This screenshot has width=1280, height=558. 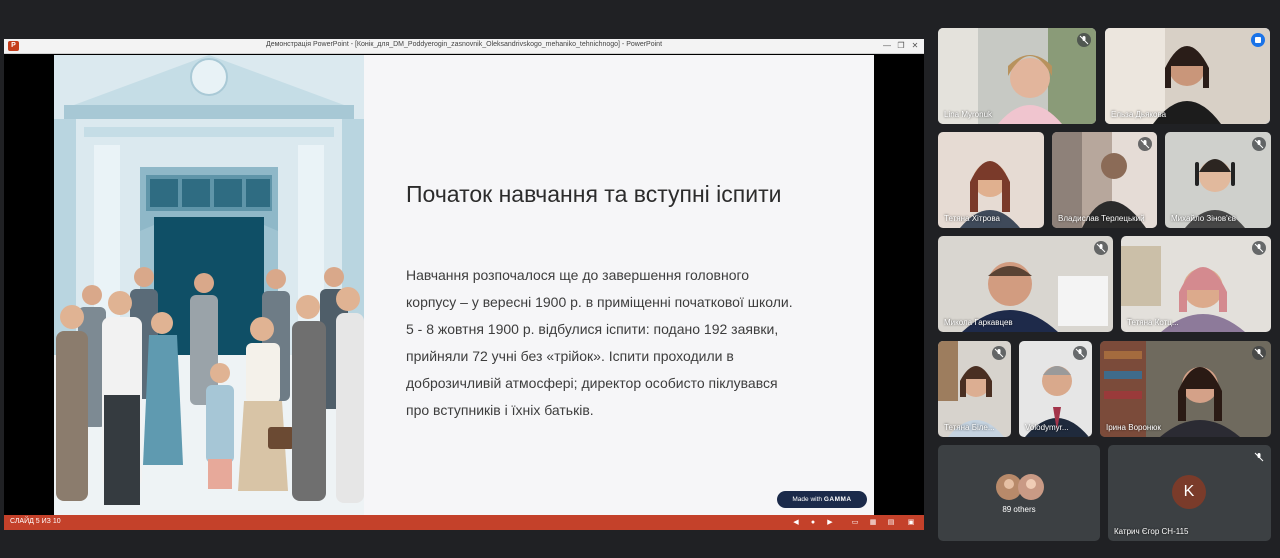 What do you see at coordinates (594, 194) in the screenshot?
I see `slide-heading: Початок навчання та вступні іспити` at bounding box center [594, 194].